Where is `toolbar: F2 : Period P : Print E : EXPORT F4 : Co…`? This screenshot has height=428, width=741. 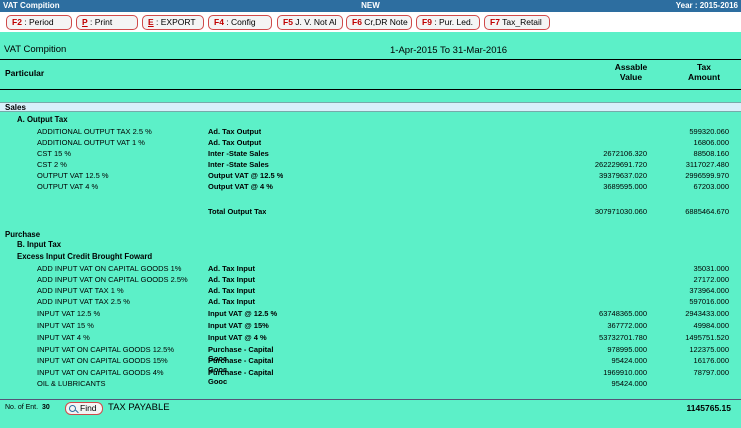
toolbar: F2 : Period P : Print E : EXPORT F4 : Co… is located at coordinates (370, 22).